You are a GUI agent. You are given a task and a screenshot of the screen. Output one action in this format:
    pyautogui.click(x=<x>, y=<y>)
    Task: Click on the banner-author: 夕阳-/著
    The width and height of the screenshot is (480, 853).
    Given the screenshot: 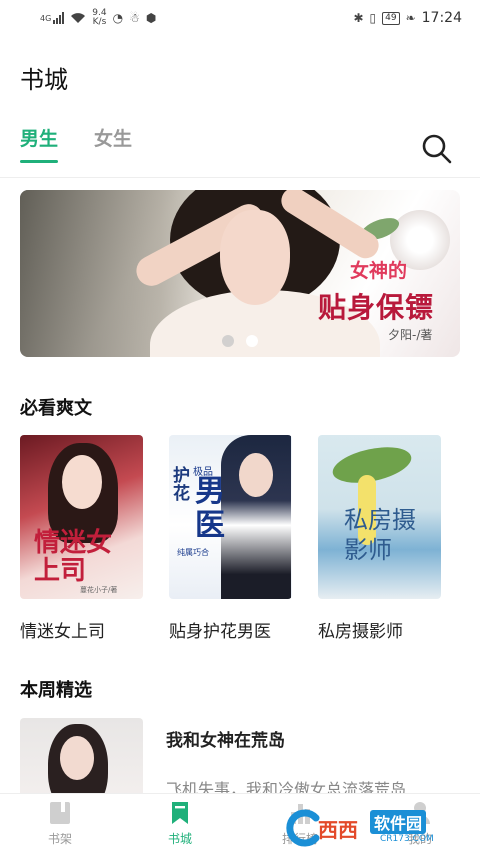 What is the action you would take?
    pyautogui.click(x=410, y=335)
    